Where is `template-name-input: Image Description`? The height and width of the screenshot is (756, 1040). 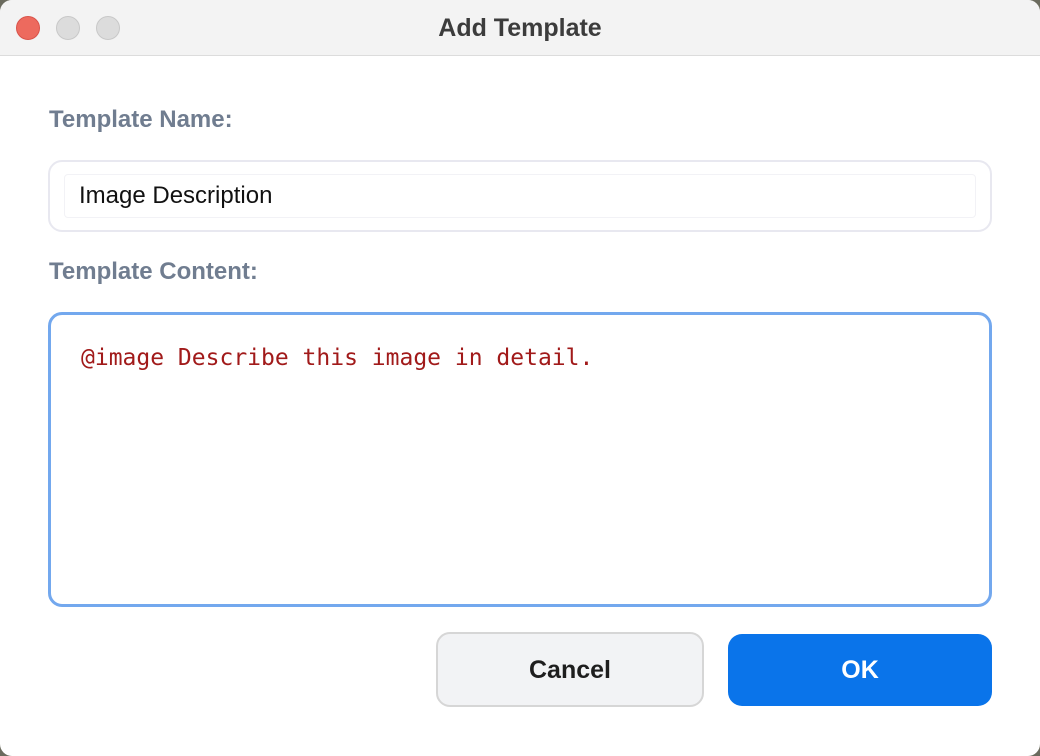
template-name-input: Image Description is located at coordinates (520, 196).